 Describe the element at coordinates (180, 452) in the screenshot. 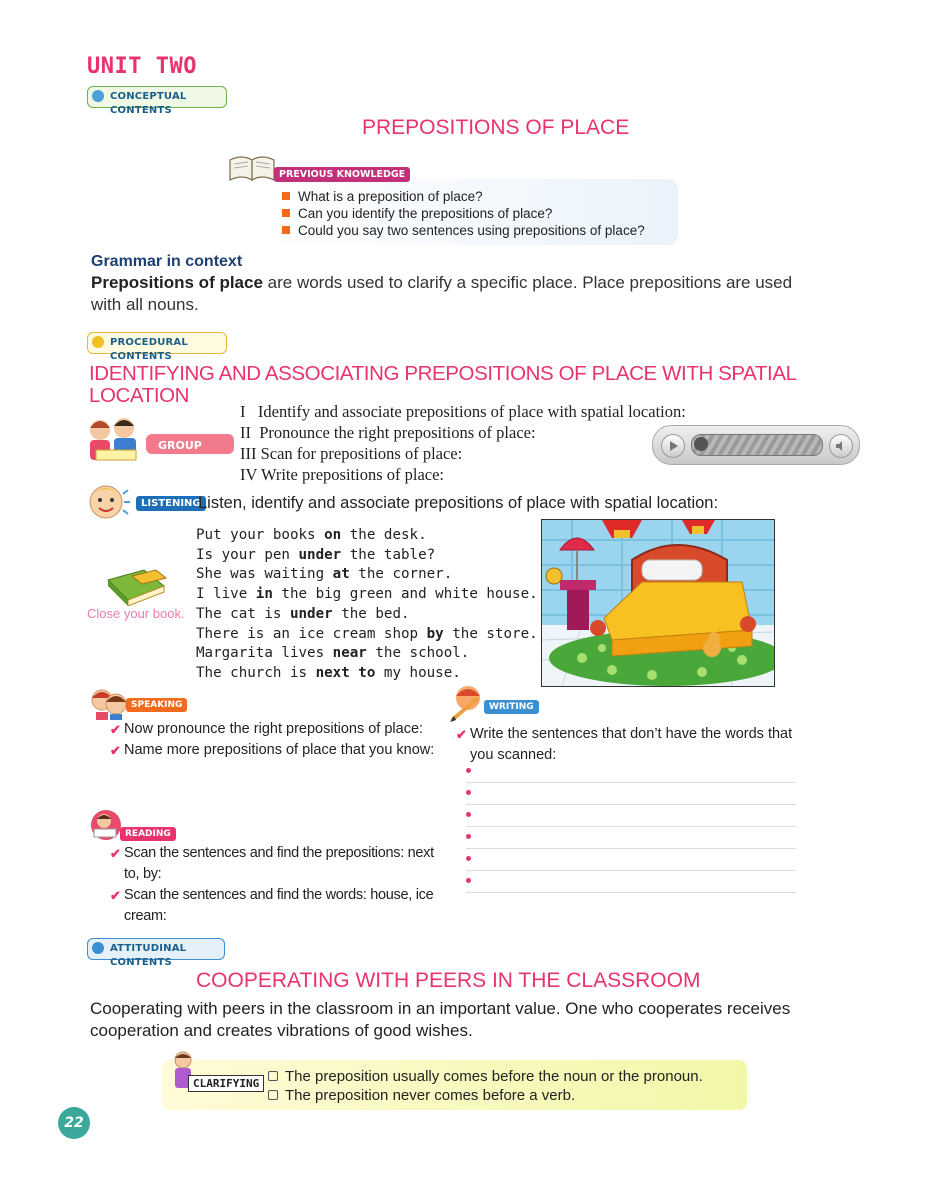

I see `group-work-label: GROUP WORK` at that location.